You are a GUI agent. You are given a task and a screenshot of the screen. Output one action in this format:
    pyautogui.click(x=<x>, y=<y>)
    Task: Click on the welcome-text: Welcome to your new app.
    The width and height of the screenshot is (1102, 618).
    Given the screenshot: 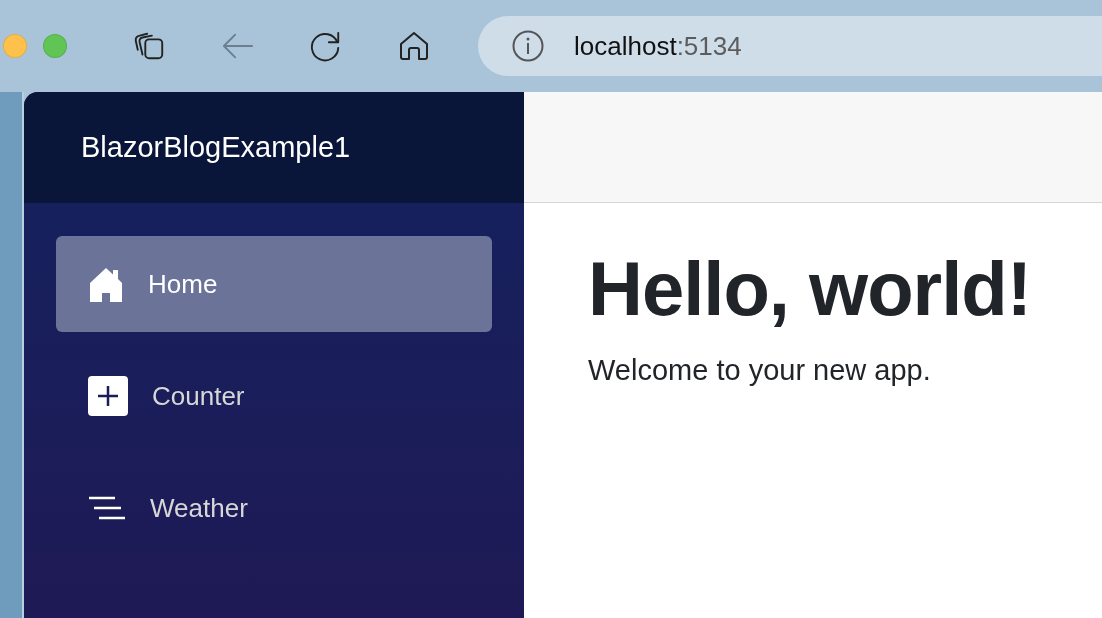 What is the action you would take?
    pyautogui.click(x=760, y=370)
    